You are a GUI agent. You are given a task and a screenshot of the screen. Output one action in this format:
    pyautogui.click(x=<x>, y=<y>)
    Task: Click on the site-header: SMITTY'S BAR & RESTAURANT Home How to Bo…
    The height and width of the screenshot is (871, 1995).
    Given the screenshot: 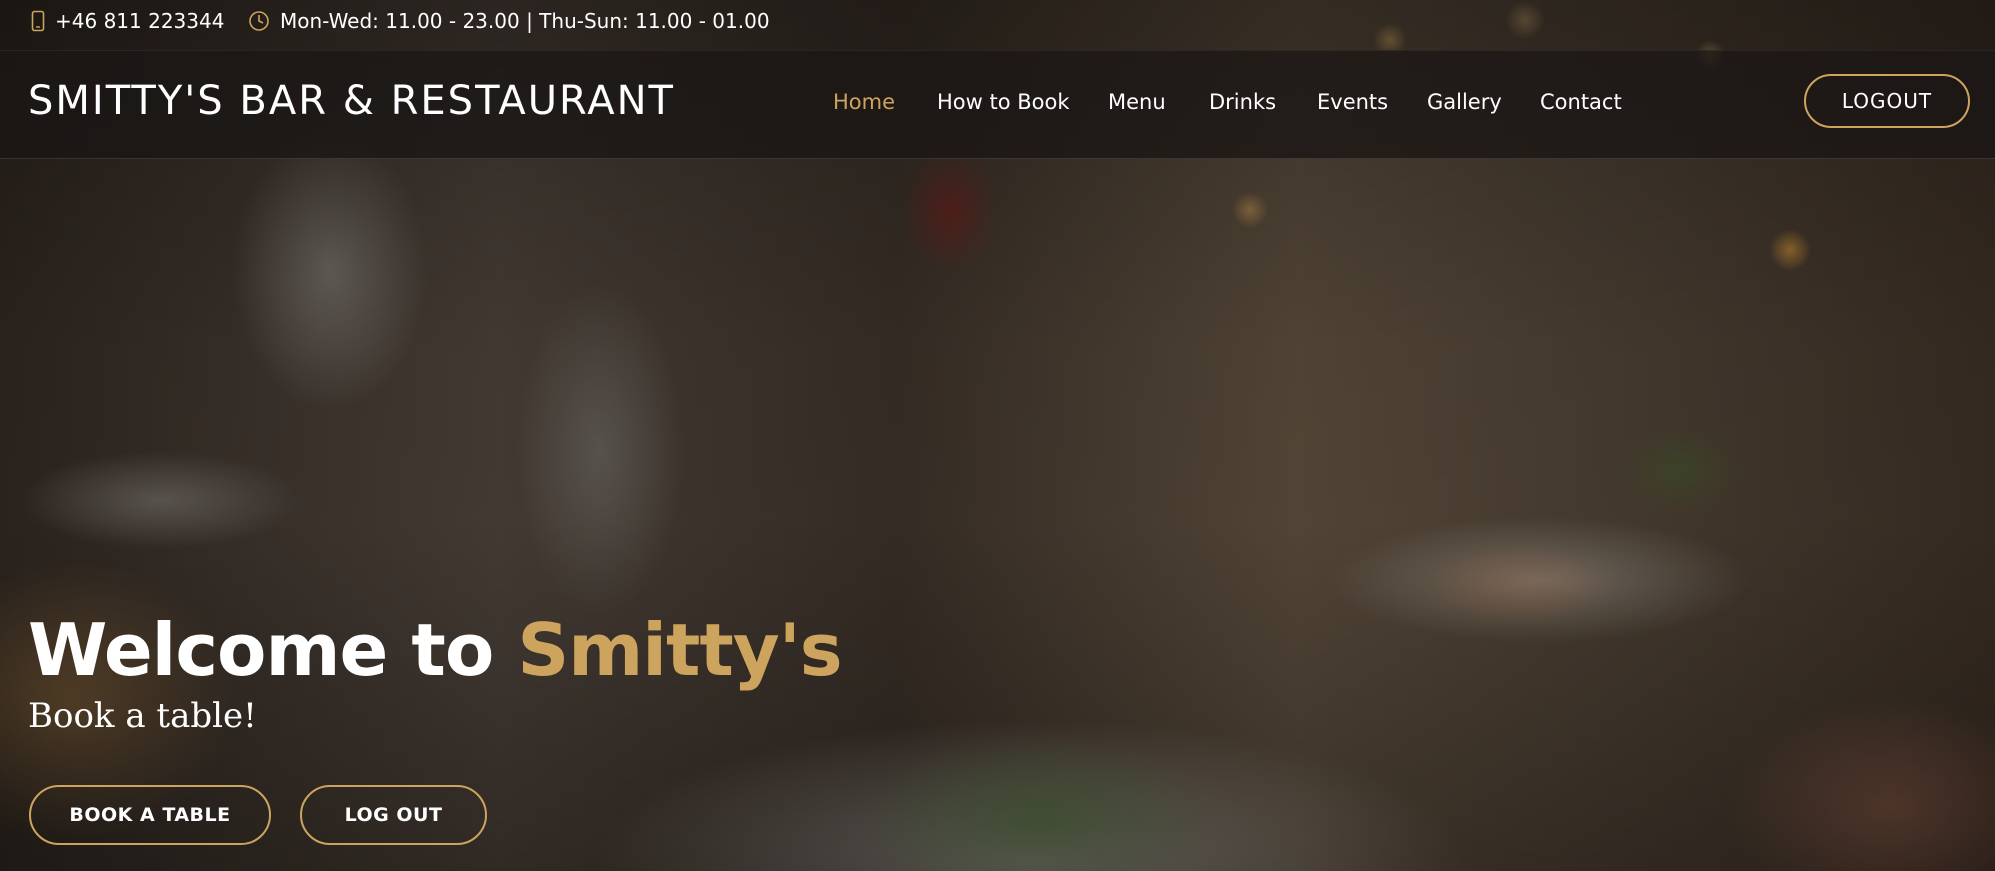 What is the action you would take?
    pyautogui.click(x=997, y=104)
    